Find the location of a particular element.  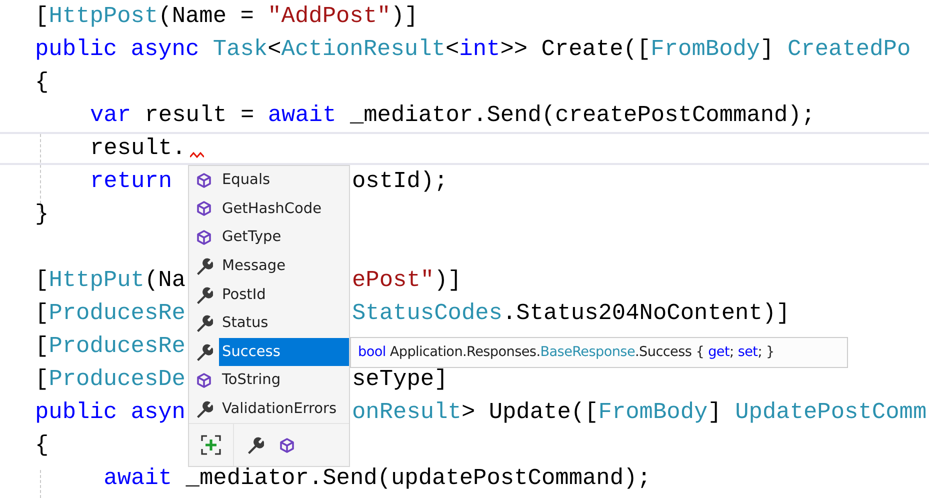

code-line: [HttpPost(Name = "AddPost")] is located at coordinates (226, 16).